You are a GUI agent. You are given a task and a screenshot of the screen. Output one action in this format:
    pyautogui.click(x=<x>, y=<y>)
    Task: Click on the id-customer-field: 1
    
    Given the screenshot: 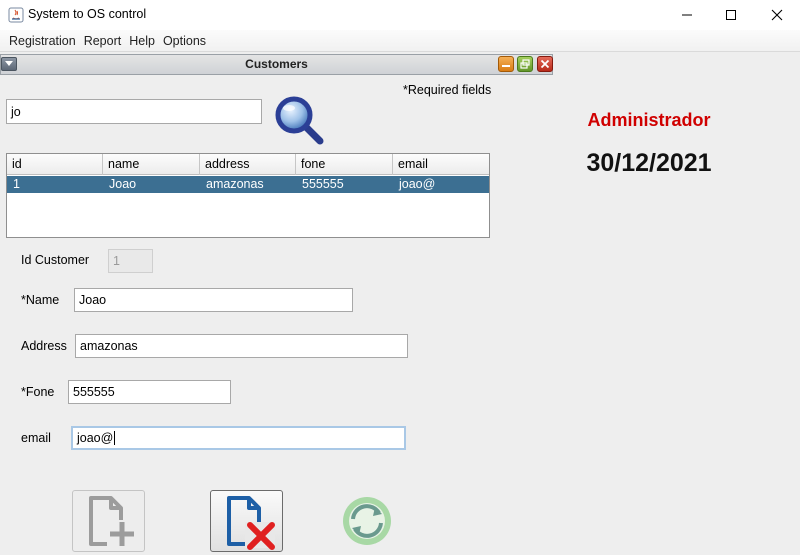 What is the action you would take?
    pyautogui.click(x=130, y=261)
    